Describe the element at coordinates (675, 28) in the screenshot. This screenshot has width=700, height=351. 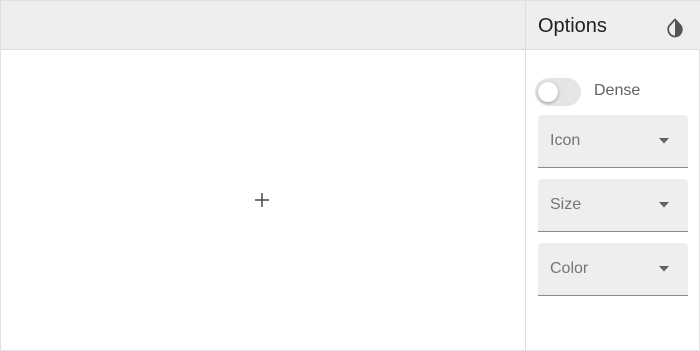
I see `invert-colors-icon` at that location.